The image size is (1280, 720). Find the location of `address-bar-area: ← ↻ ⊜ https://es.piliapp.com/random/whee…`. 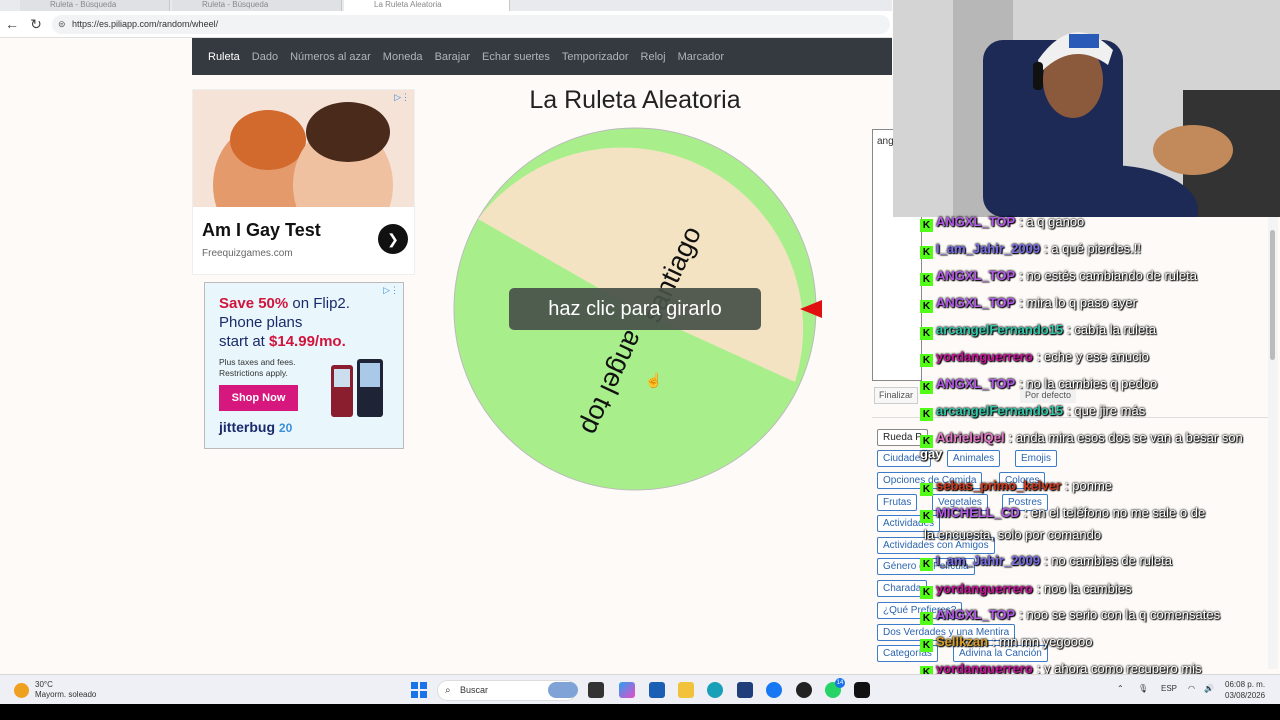

address-bar-area: ← ↻ ⊜ https://es.piliapp.com/random/whee… is located at coordinates (446, 24).